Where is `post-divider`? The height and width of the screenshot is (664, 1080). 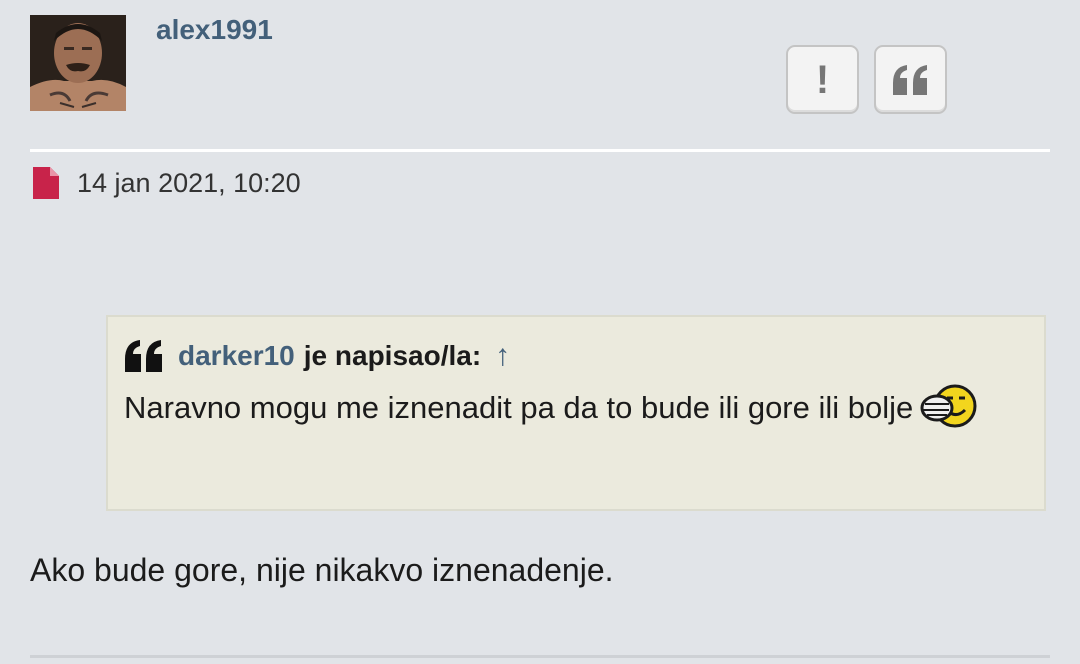
post-divider is located at coordinates (540, 150).